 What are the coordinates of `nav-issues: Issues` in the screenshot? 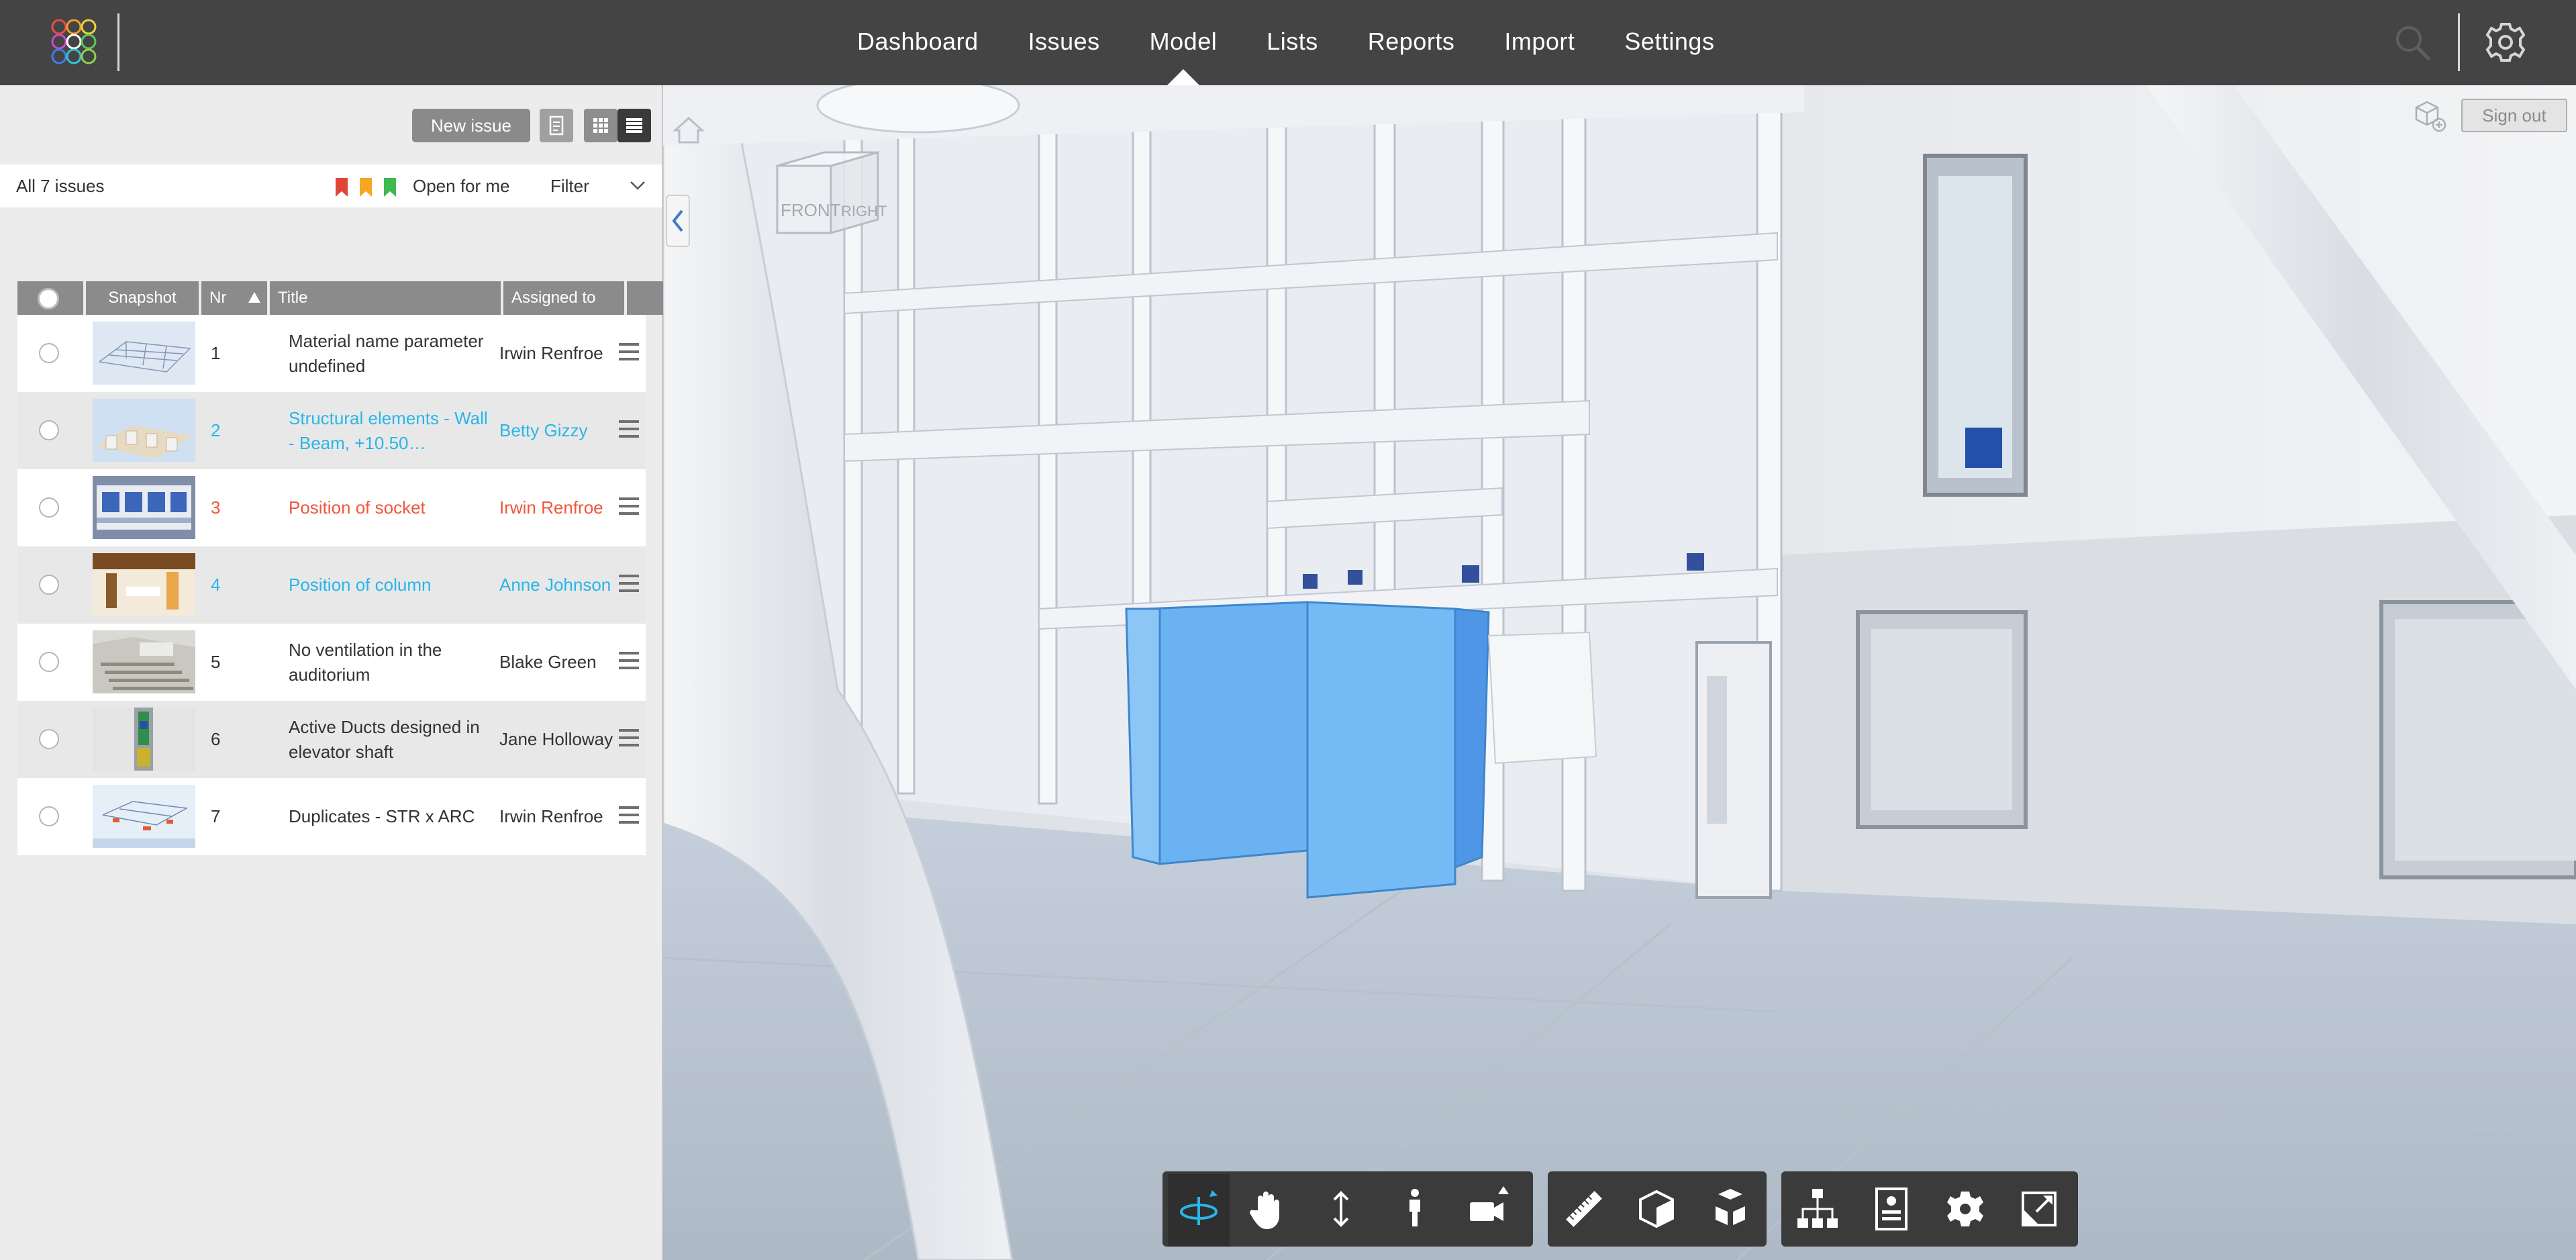 It's located at (1064, 42).